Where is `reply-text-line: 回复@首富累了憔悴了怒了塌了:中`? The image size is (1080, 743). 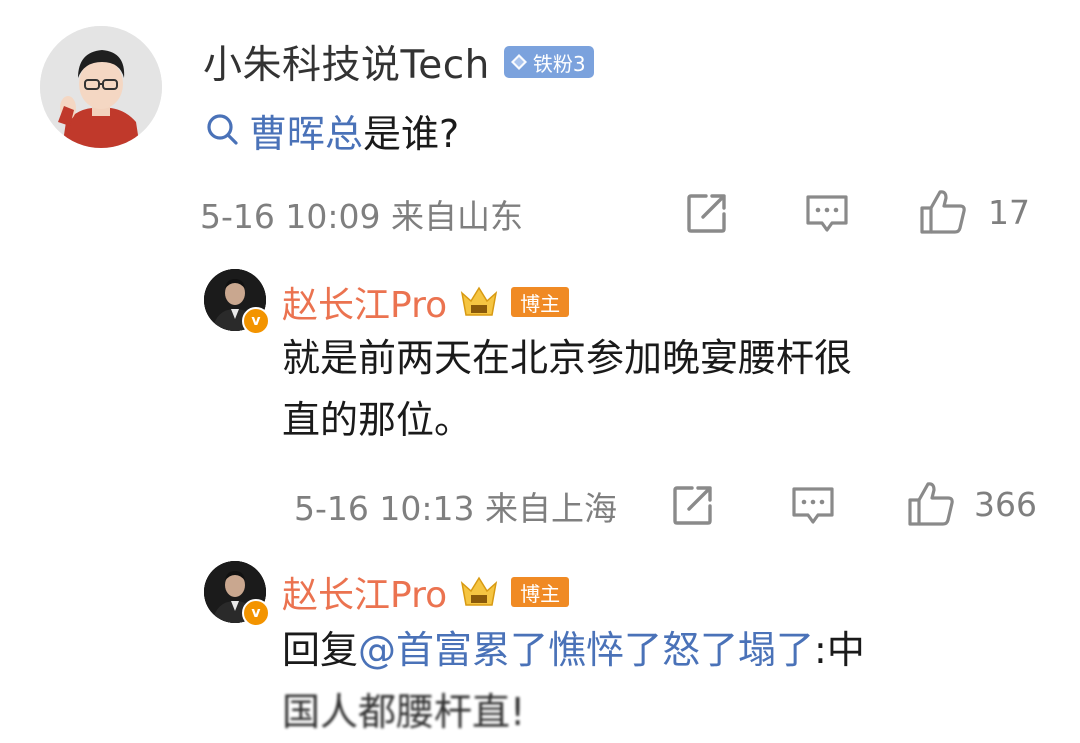
reply-text-line: 回复@首富累了憔悴了怒了塌了:中 is located at coordinates (672, 650).